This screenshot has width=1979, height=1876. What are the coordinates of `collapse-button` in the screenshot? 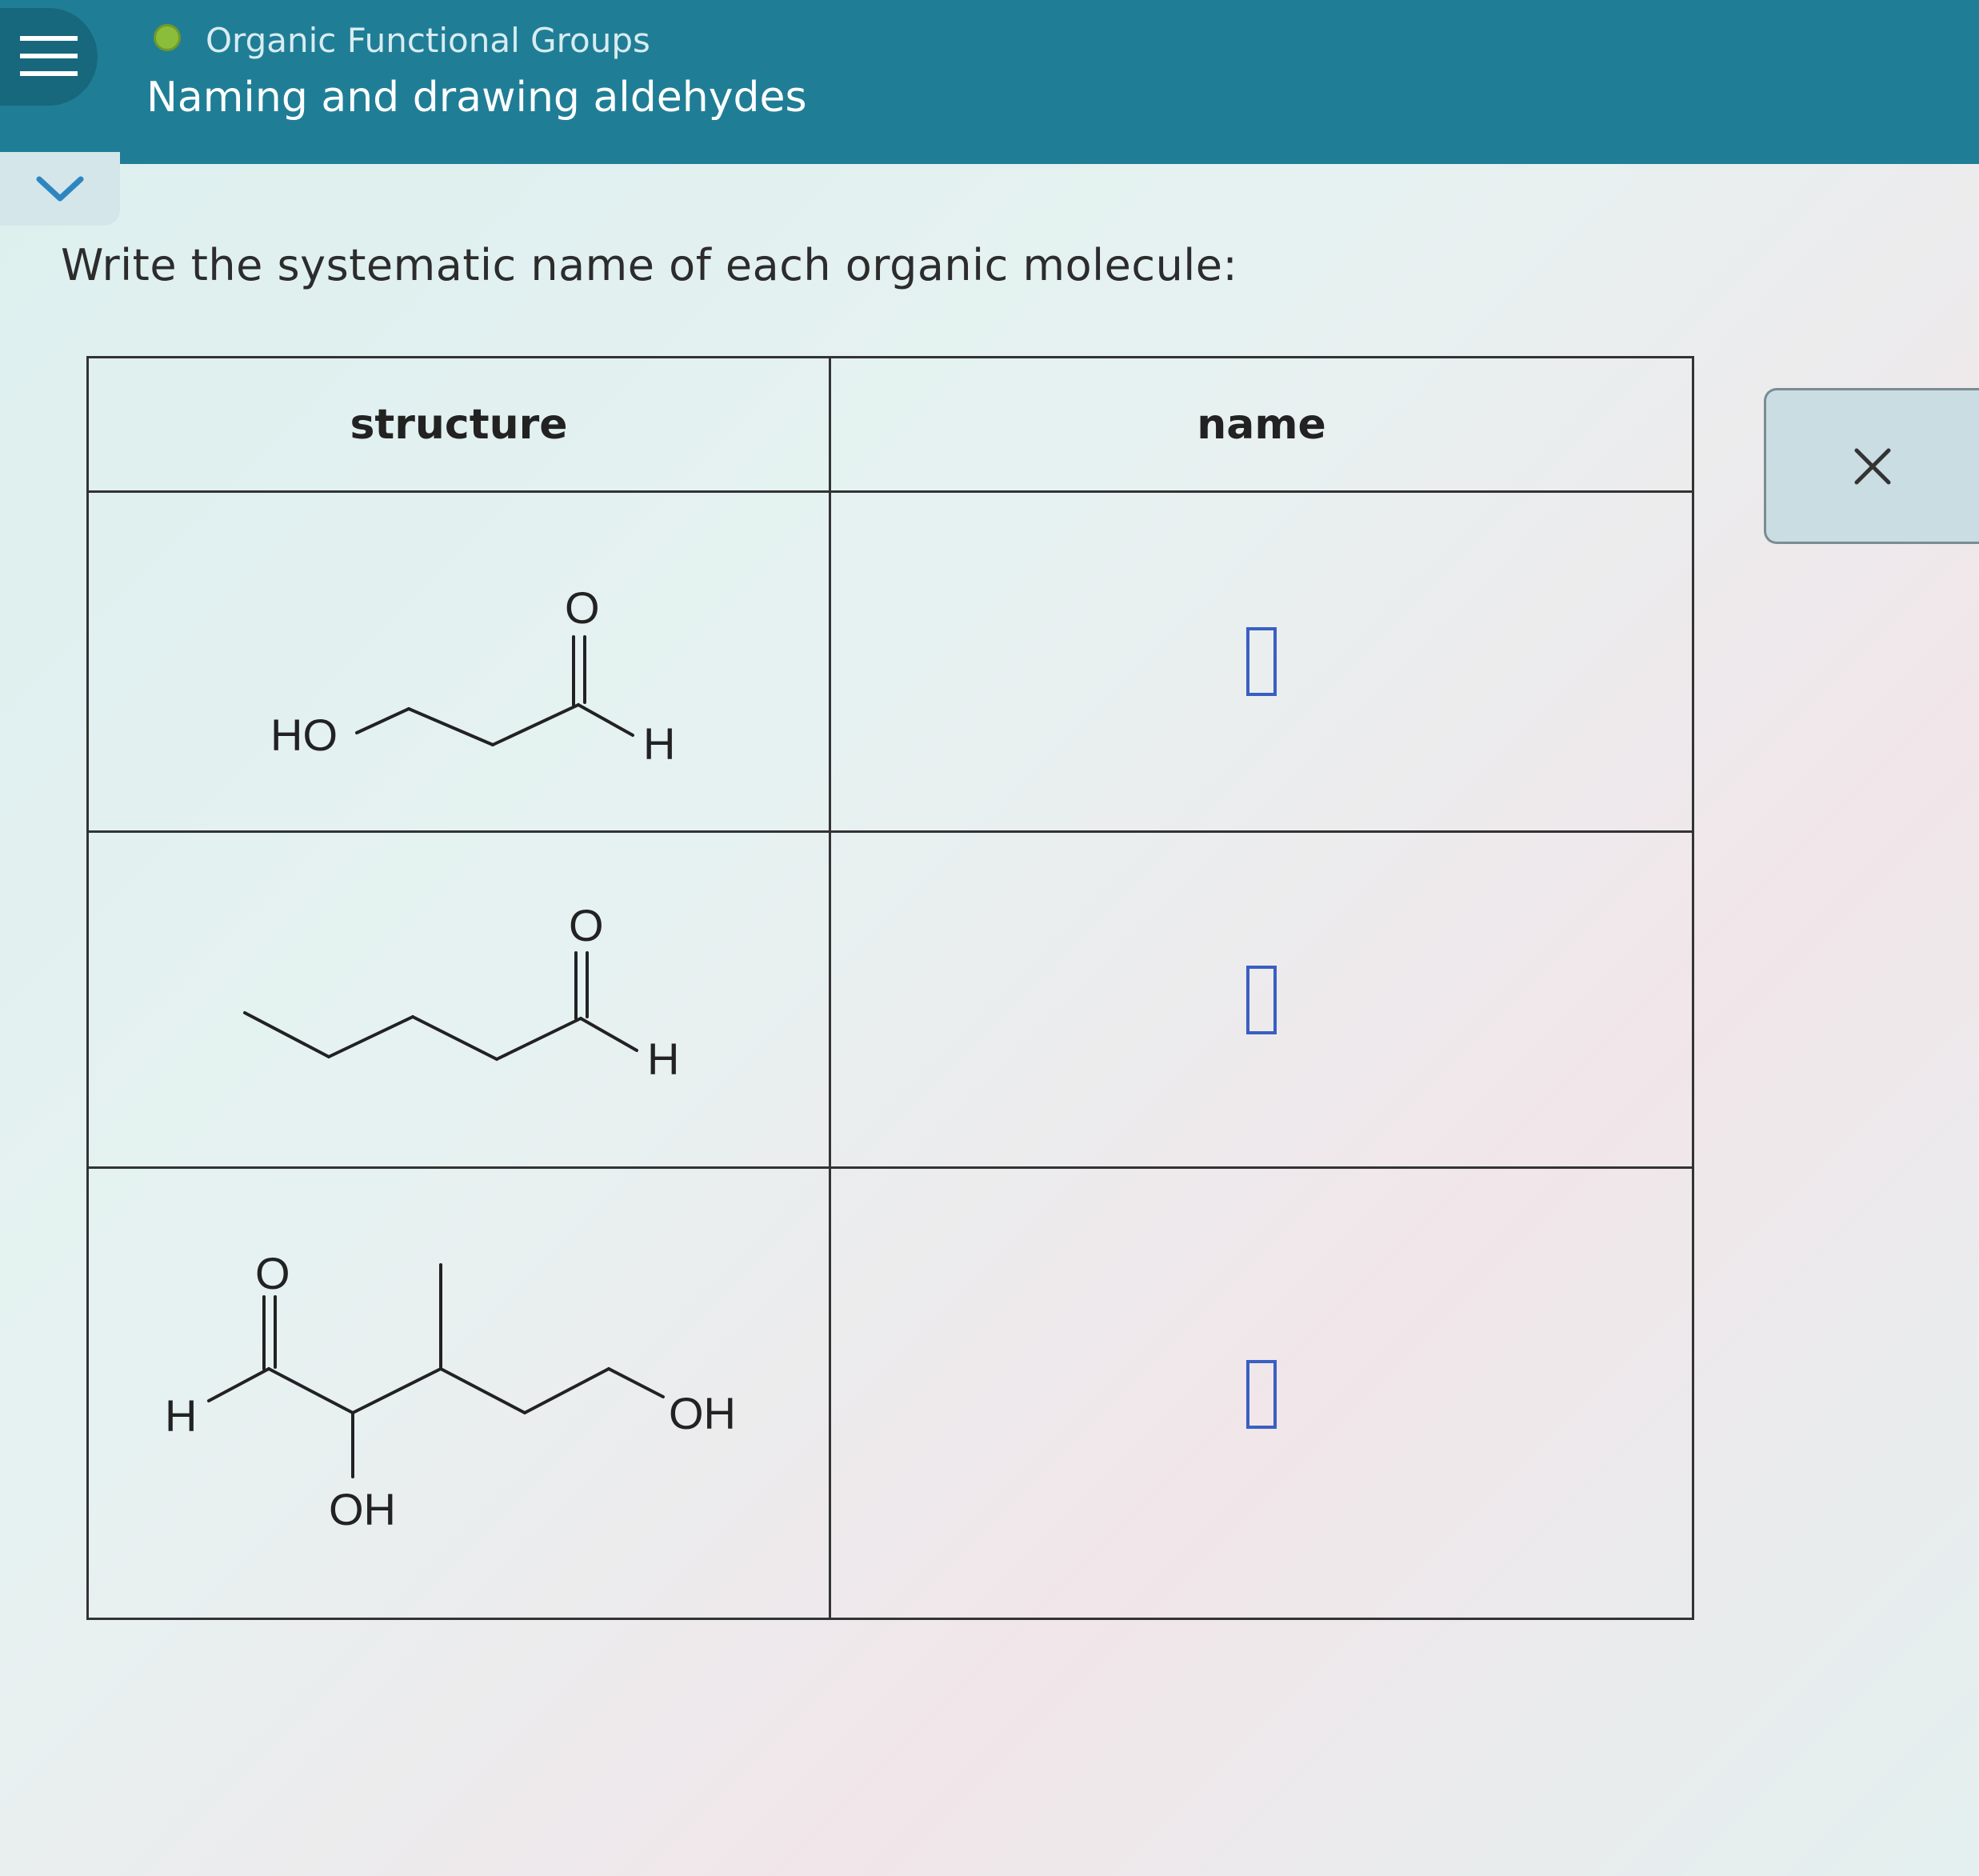 It's located at (60, 189).